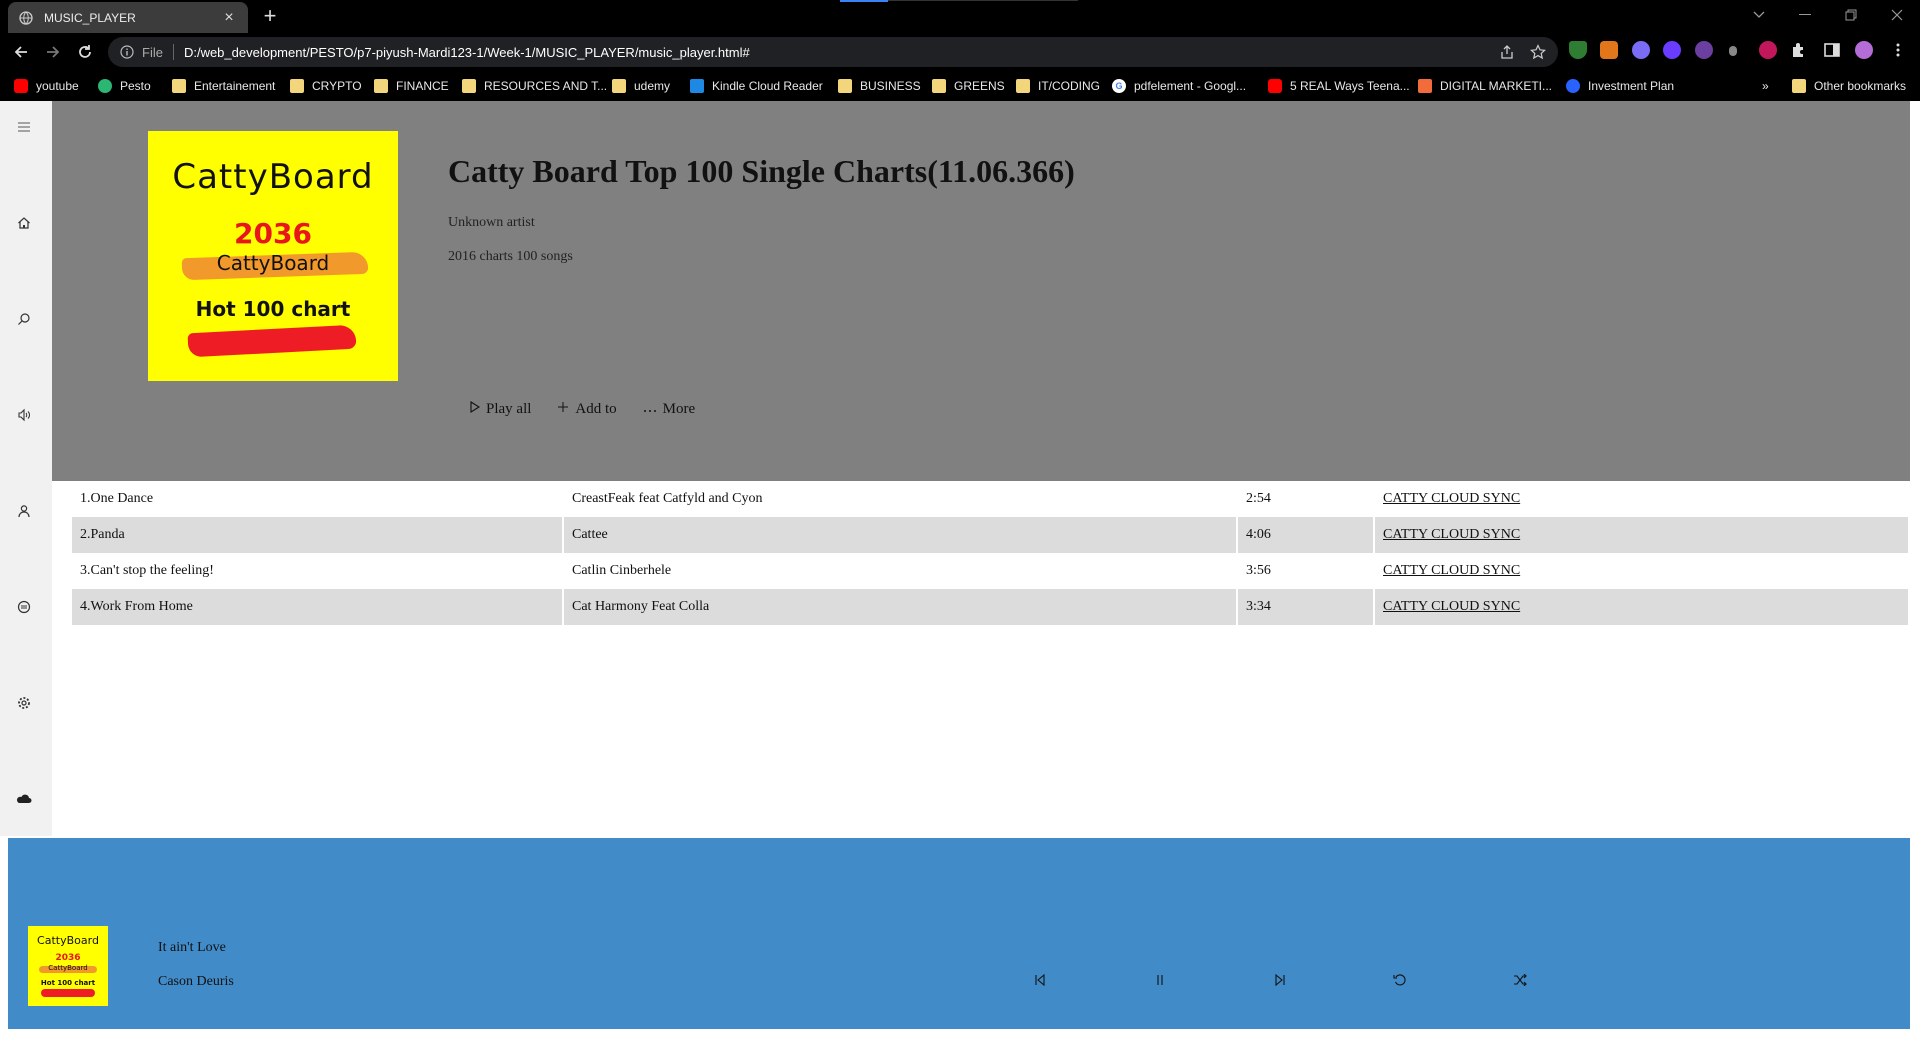 Image resolution: width=1920 pixels, height=1041 pixels. What do you see at coordinates (1609, 50) in the screenshot?
I see `metamask-extension-icon` at bounding box center [1609, 50].